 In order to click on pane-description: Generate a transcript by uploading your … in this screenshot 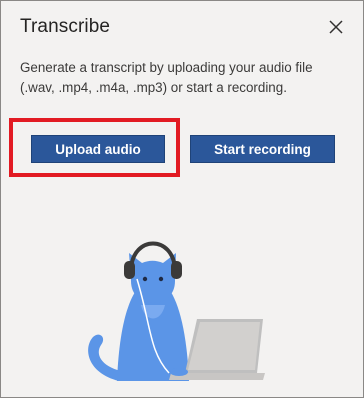, I will do `click(166, 77)`.